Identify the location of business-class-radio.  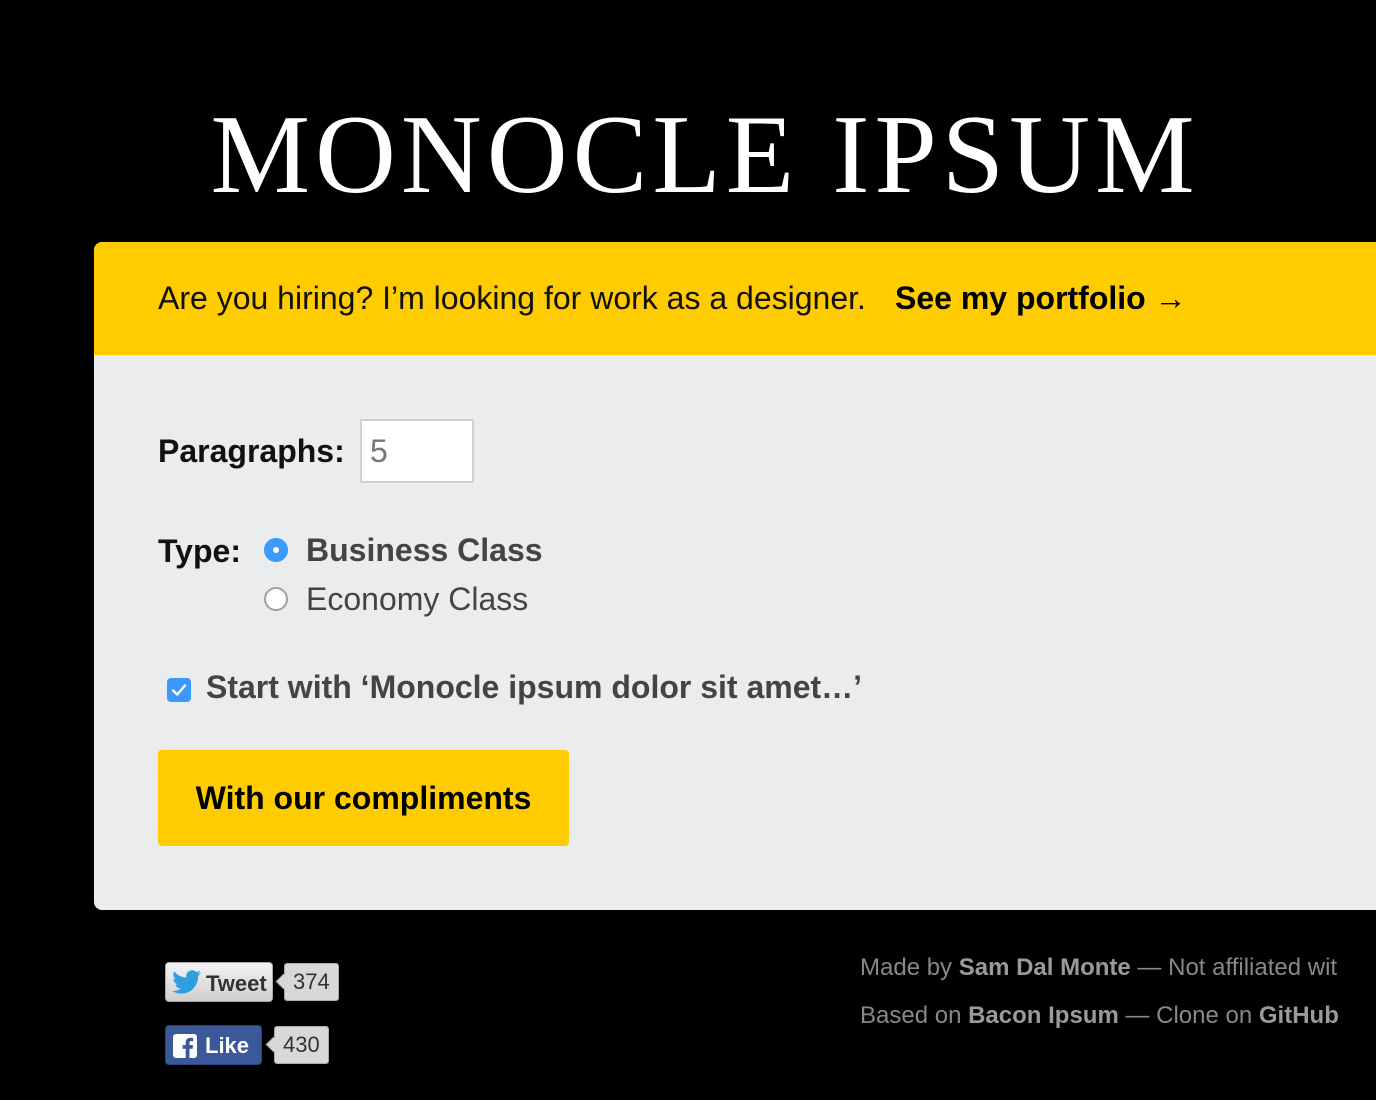
(276, 550).